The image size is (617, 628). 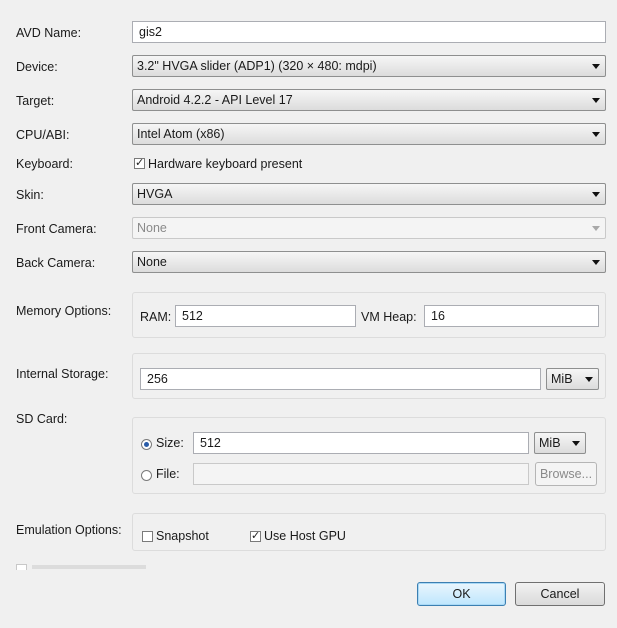 What do you see at coordinates (369, 532) in the screenshot?
I see `emulation-options-group: Snapshot Use Host GPU` at bounding box center [369, 532].